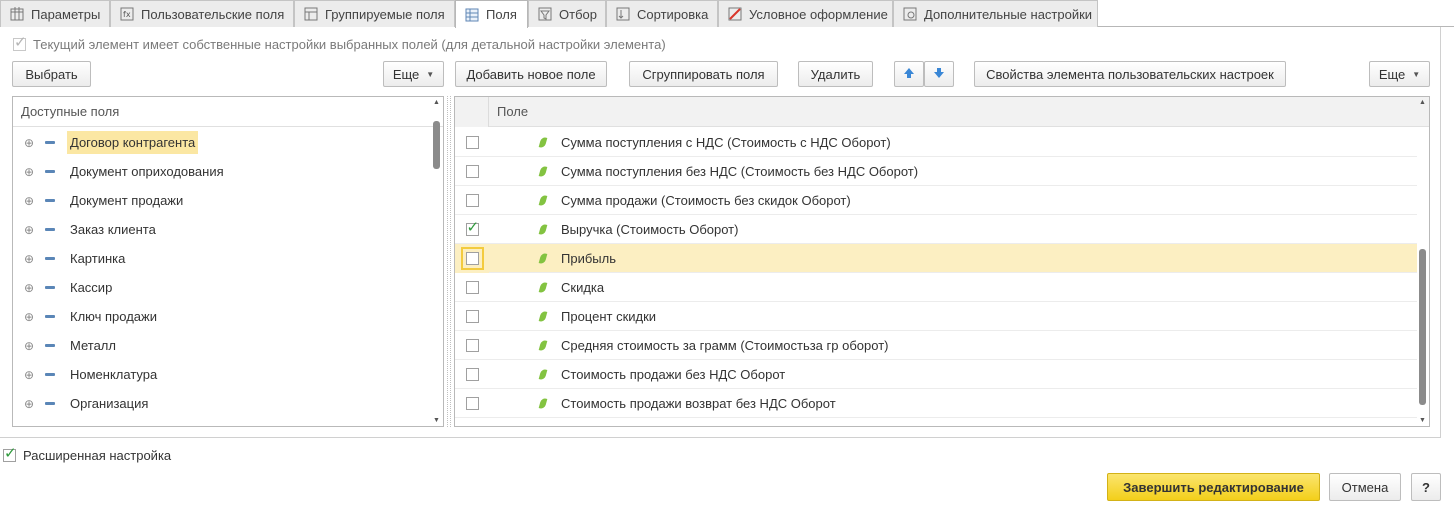 Image resolution: width=1454 pixels, height=507 pixels. I want to click on chevron-down-icon: ▼, so click(1416, 74).